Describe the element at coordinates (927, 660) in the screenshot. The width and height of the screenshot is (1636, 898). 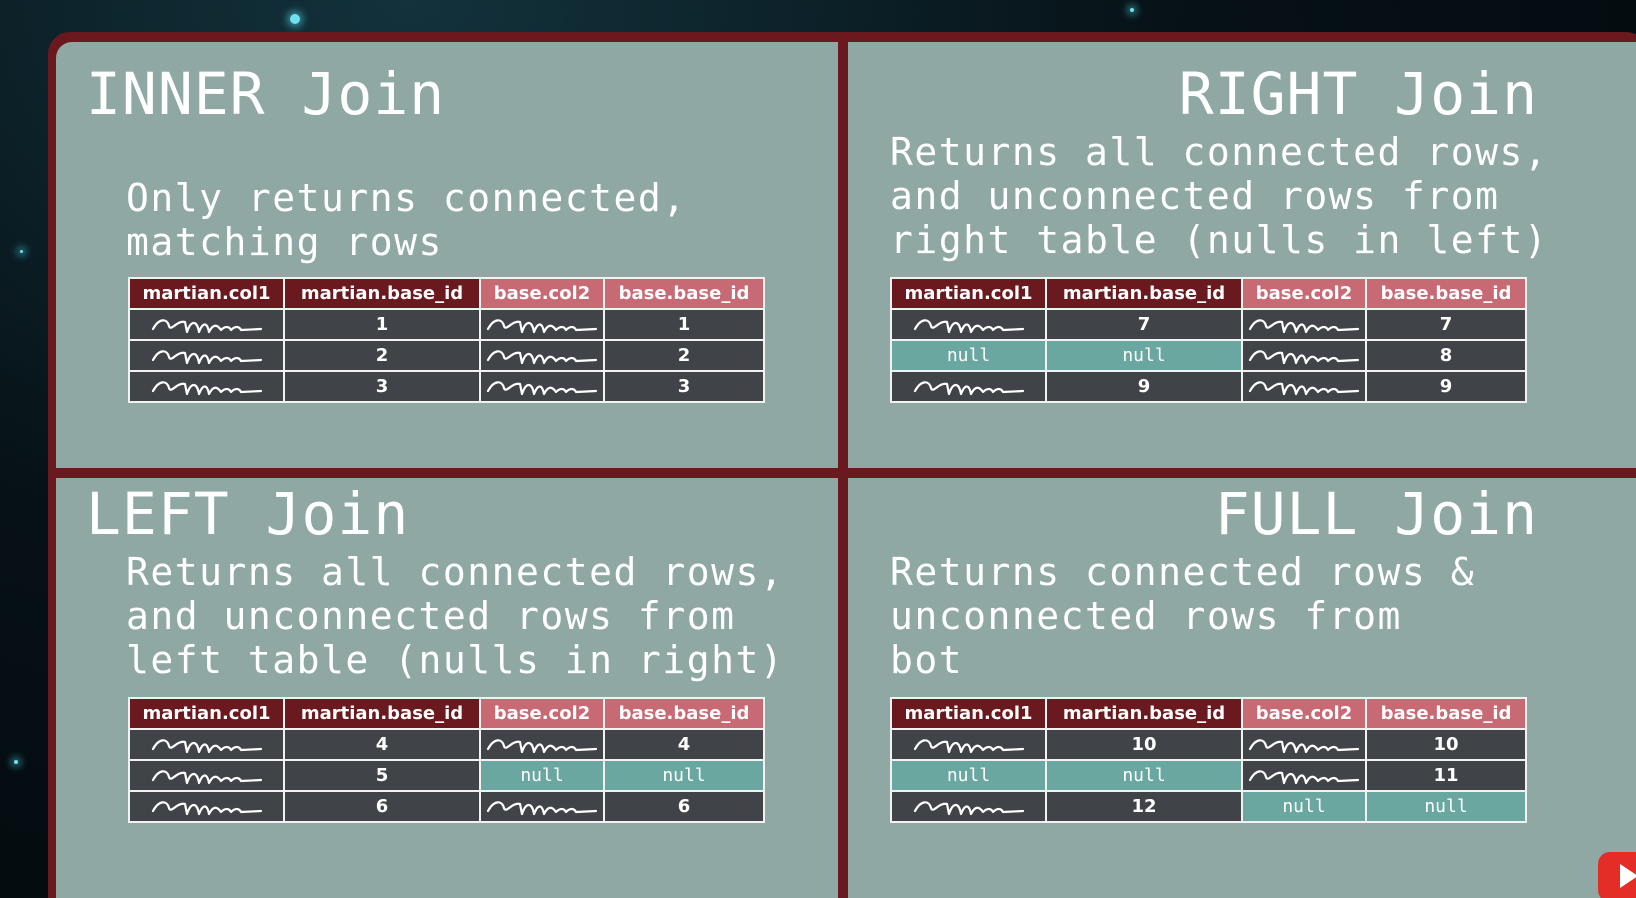
I see `description-line: bot` at that location.